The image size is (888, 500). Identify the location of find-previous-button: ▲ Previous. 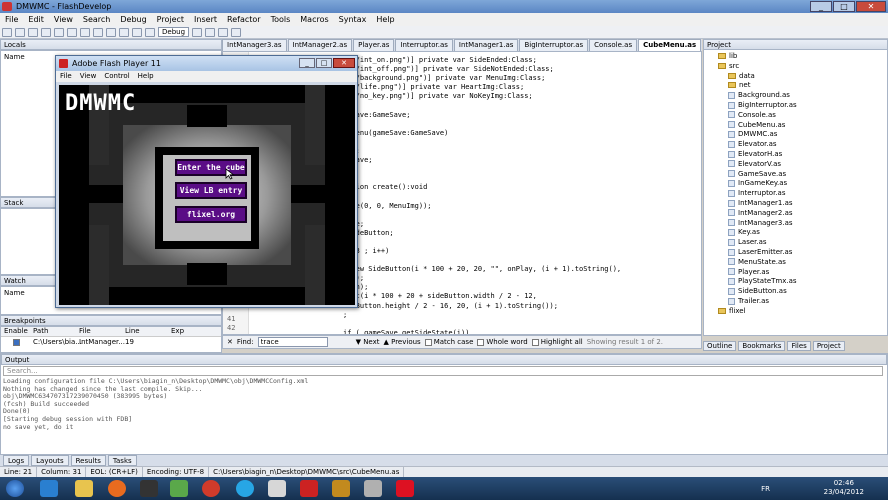
(402, 342).